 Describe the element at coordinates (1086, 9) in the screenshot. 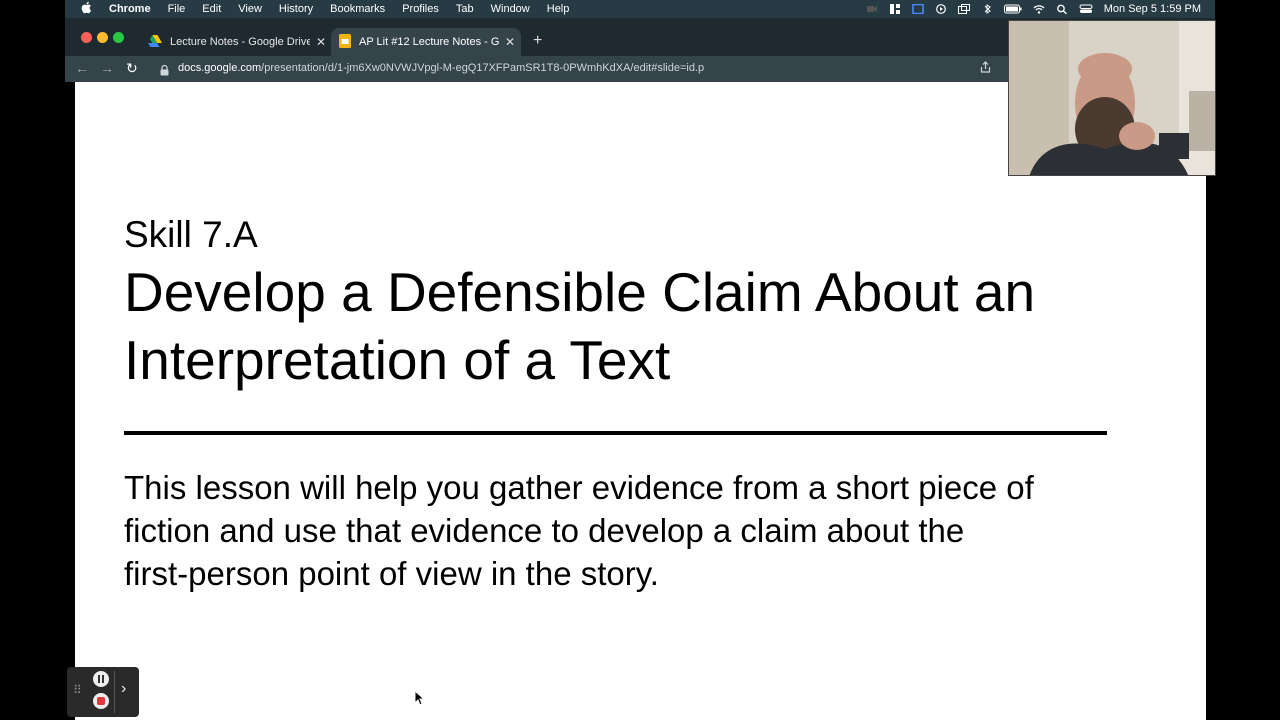

I see `control-center-icon` at that location.